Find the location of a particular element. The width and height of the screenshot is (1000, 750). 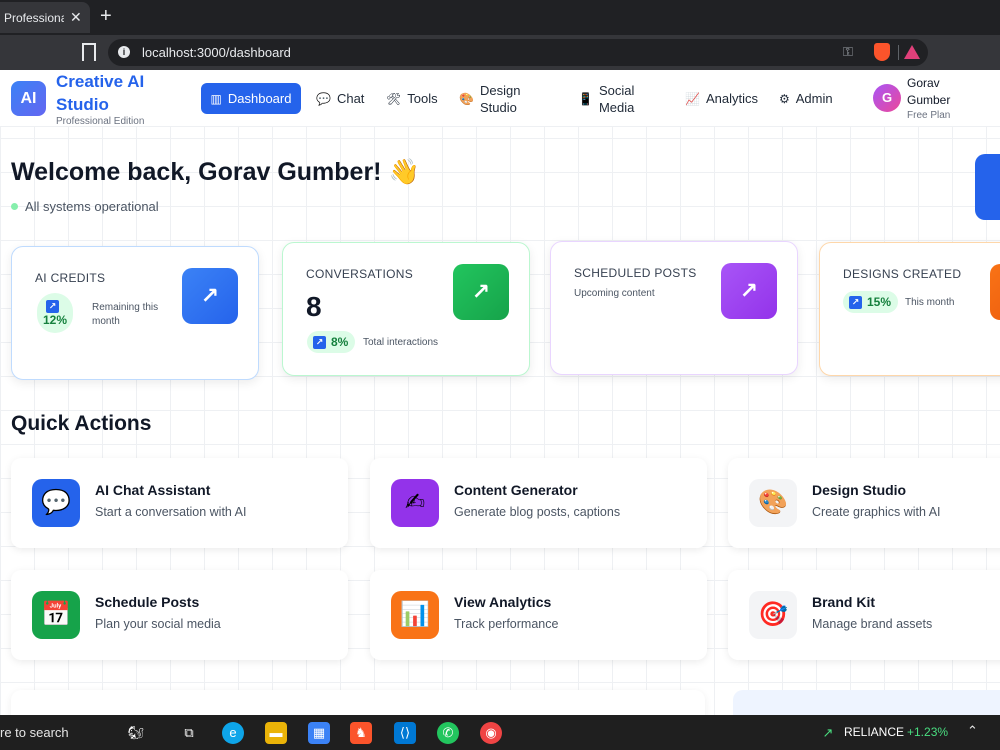

bookmark-icon is located at coordinates (89, 52).